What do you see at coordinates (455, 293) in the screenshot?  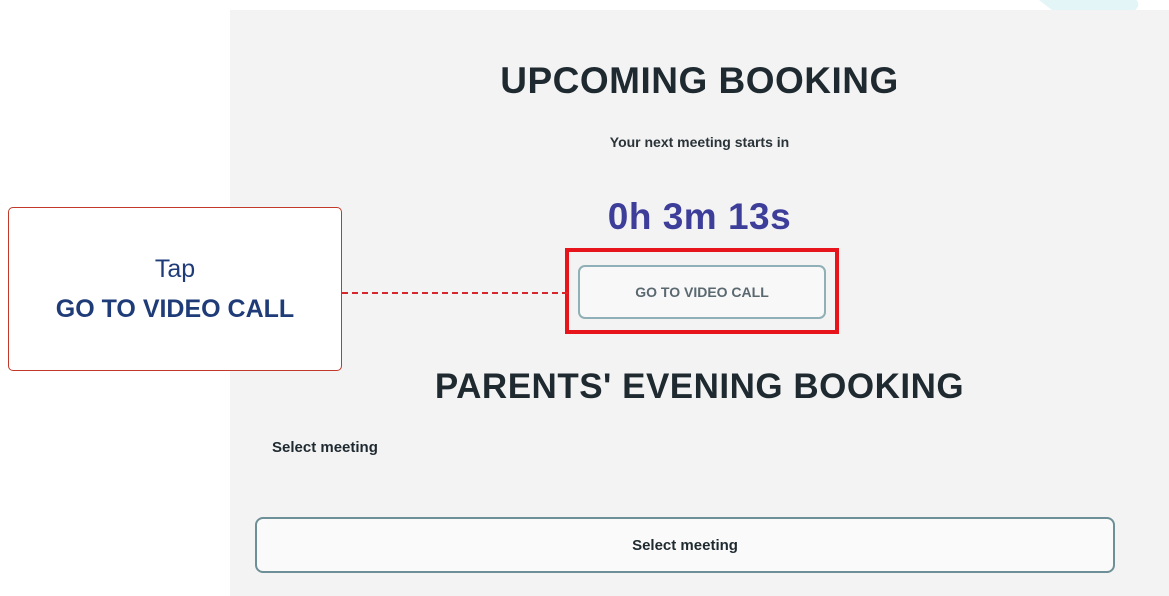 I see `callout-connector-line` at bounding box center [455, 293].